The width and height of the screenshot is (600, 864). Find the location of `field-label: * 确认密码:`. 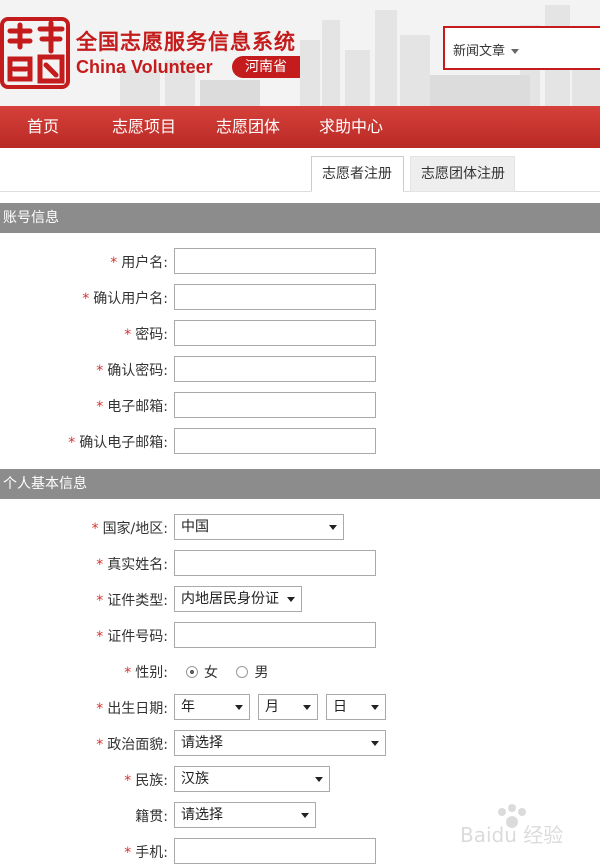

field-label: * 确认密码: is located at coordinates (132, 370).